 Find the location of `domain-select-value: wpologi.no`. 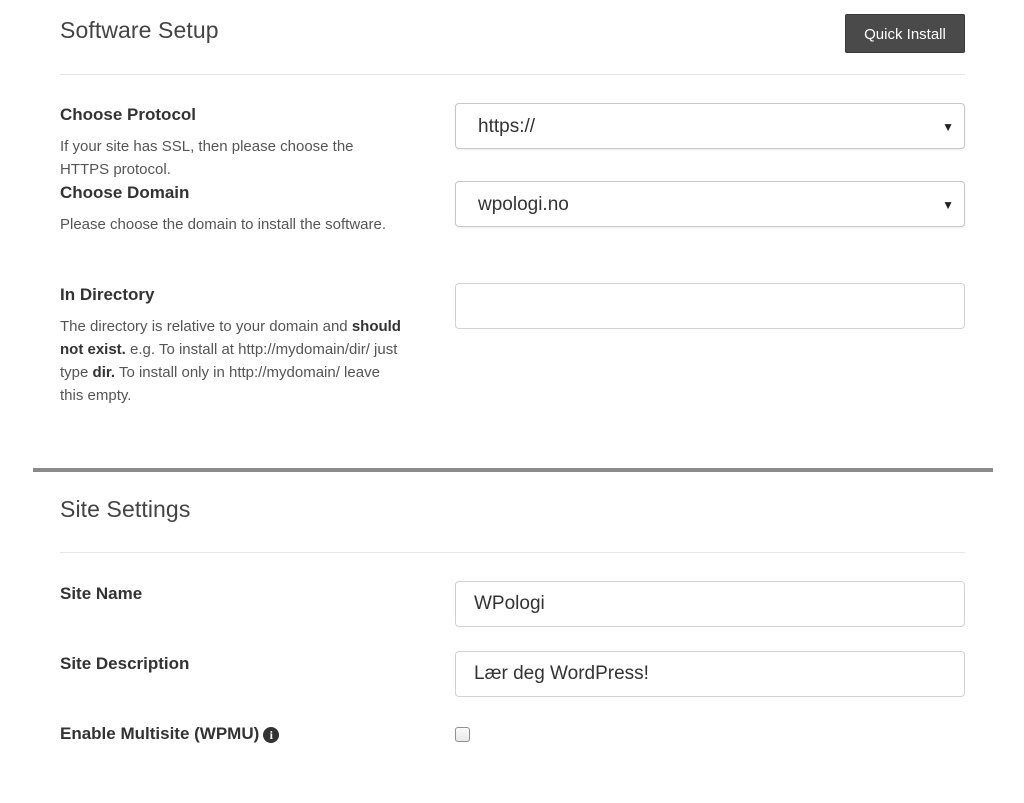

domain-select-value: wpologi.no is located at coordinates (523, 204).